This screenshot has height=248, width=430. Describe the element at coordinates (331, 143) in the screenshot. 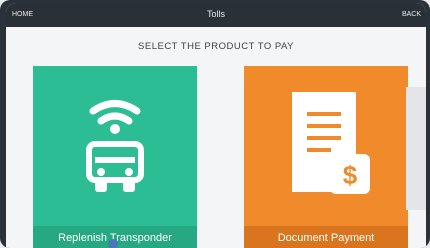

I see `document-dollar-icon: $` at that location.